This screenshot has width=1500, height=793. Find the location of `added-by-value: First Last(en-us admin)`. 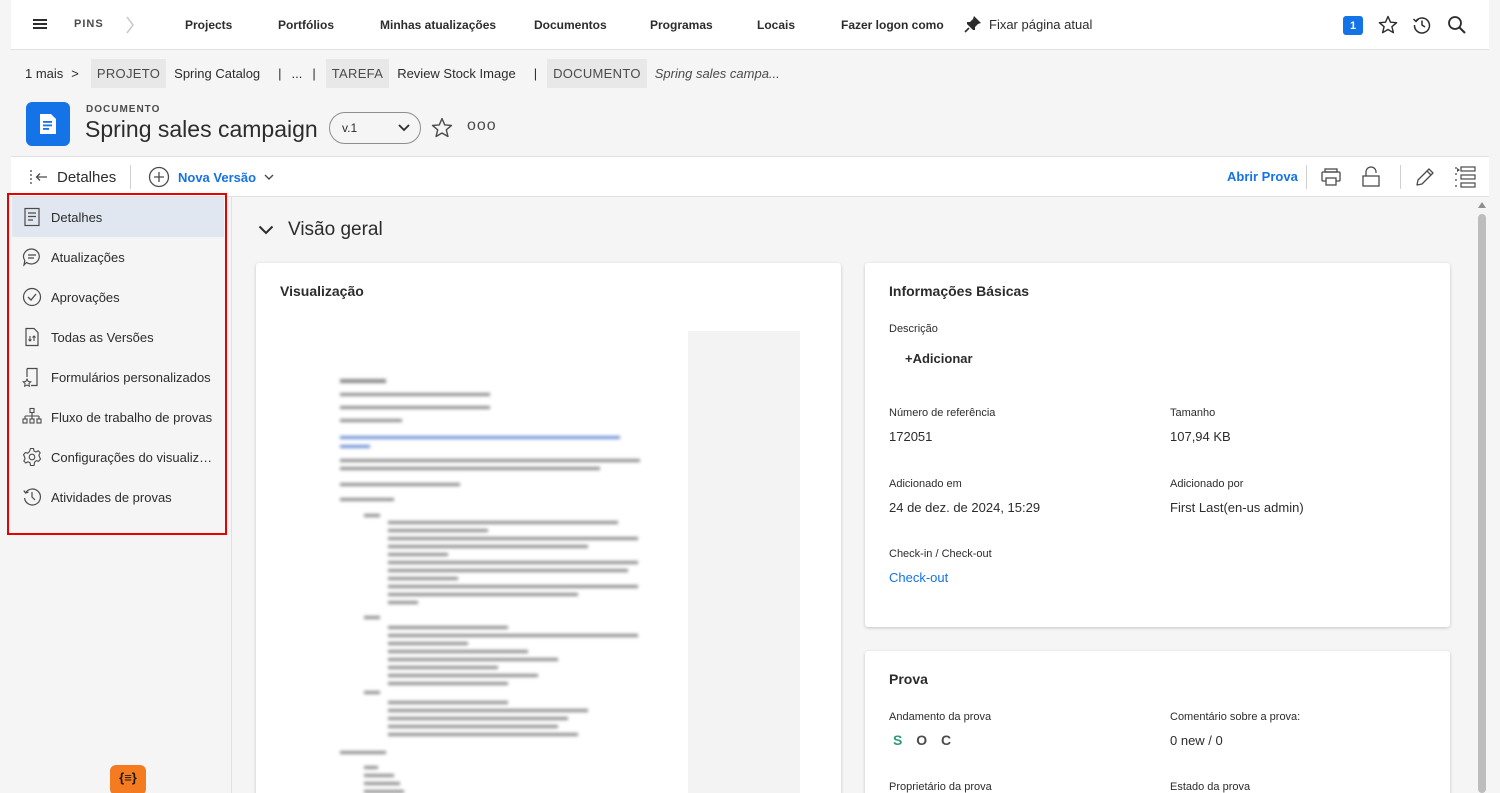

added-by-value: First Last(en-us admin) is located at coordinates (1237, 507).